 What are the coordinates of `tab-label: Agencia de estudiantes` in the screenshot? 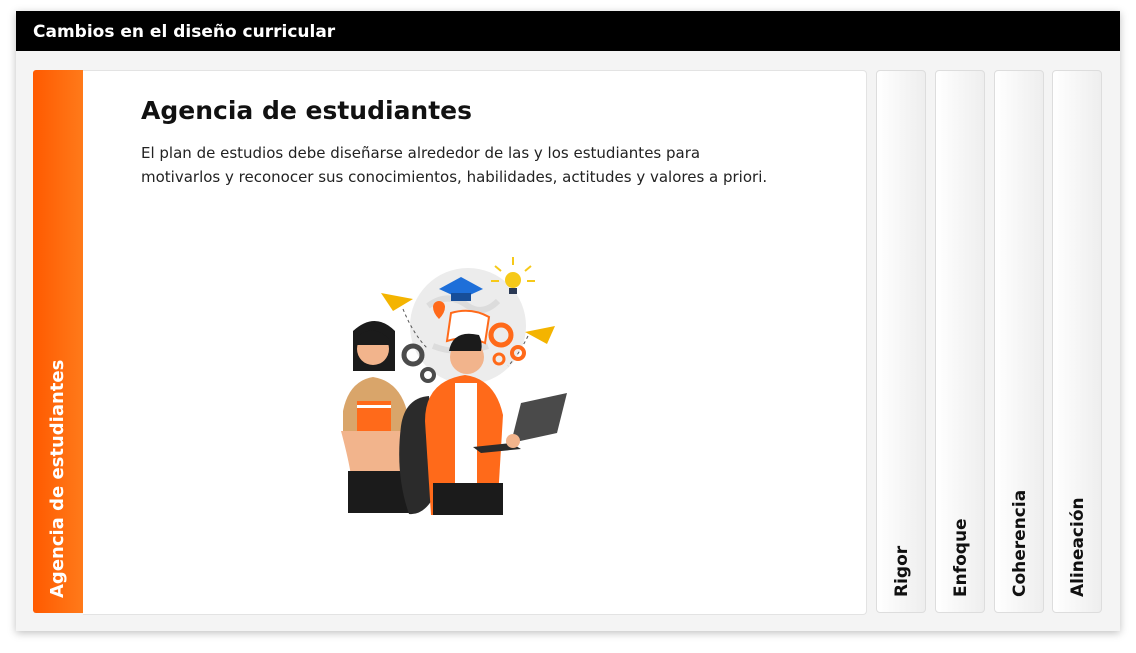 It's located at (57, 478).